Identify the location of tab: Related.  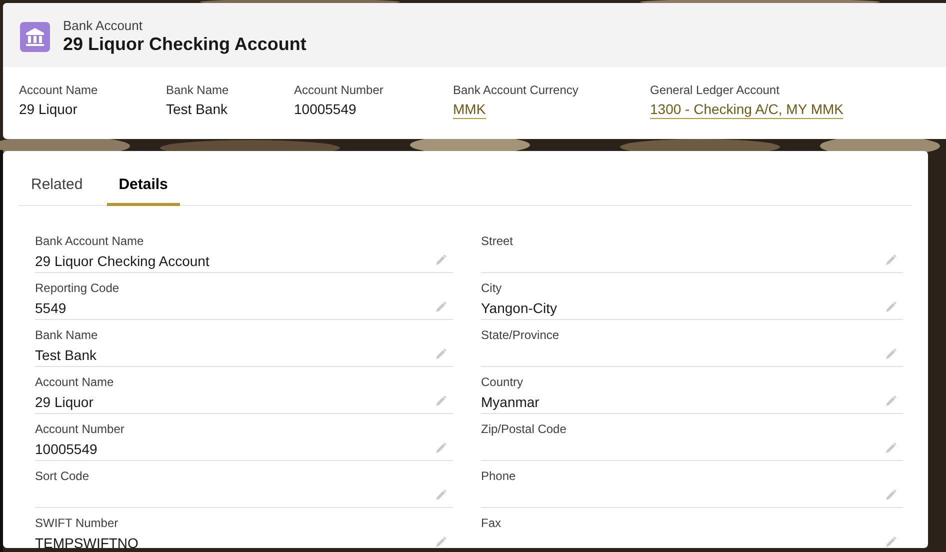
(57, 186).